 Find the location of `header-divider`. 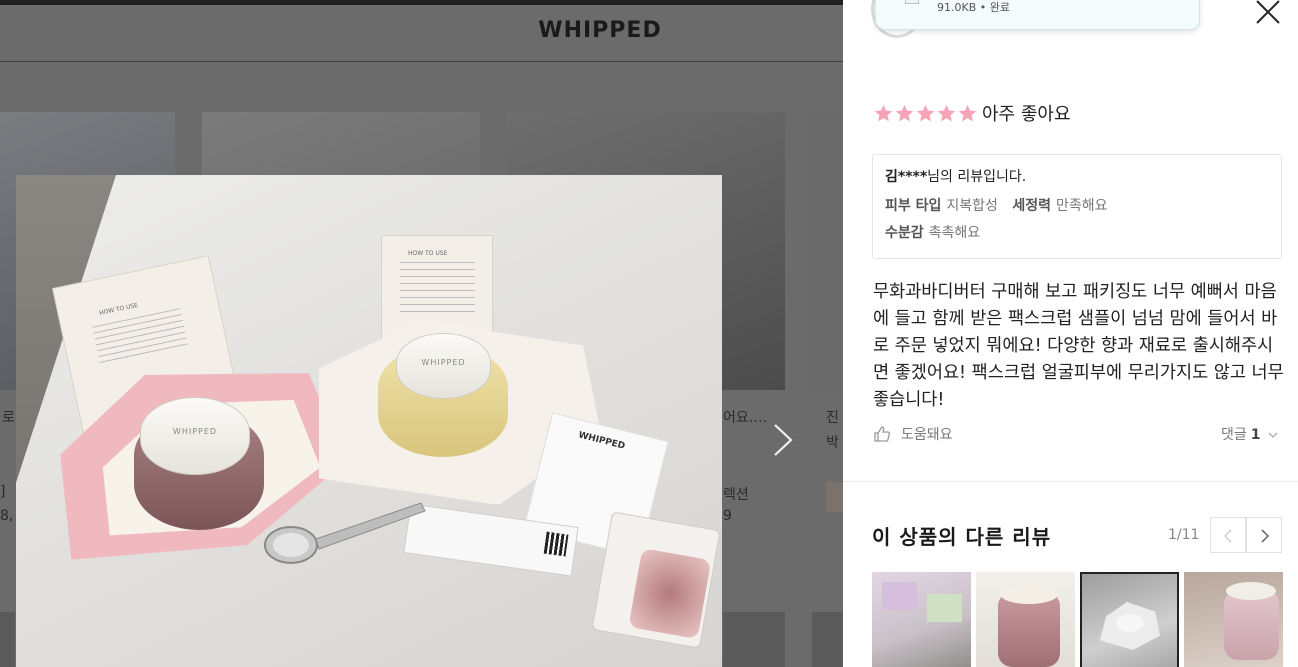

header-divider is located at coordinates (421, 61).